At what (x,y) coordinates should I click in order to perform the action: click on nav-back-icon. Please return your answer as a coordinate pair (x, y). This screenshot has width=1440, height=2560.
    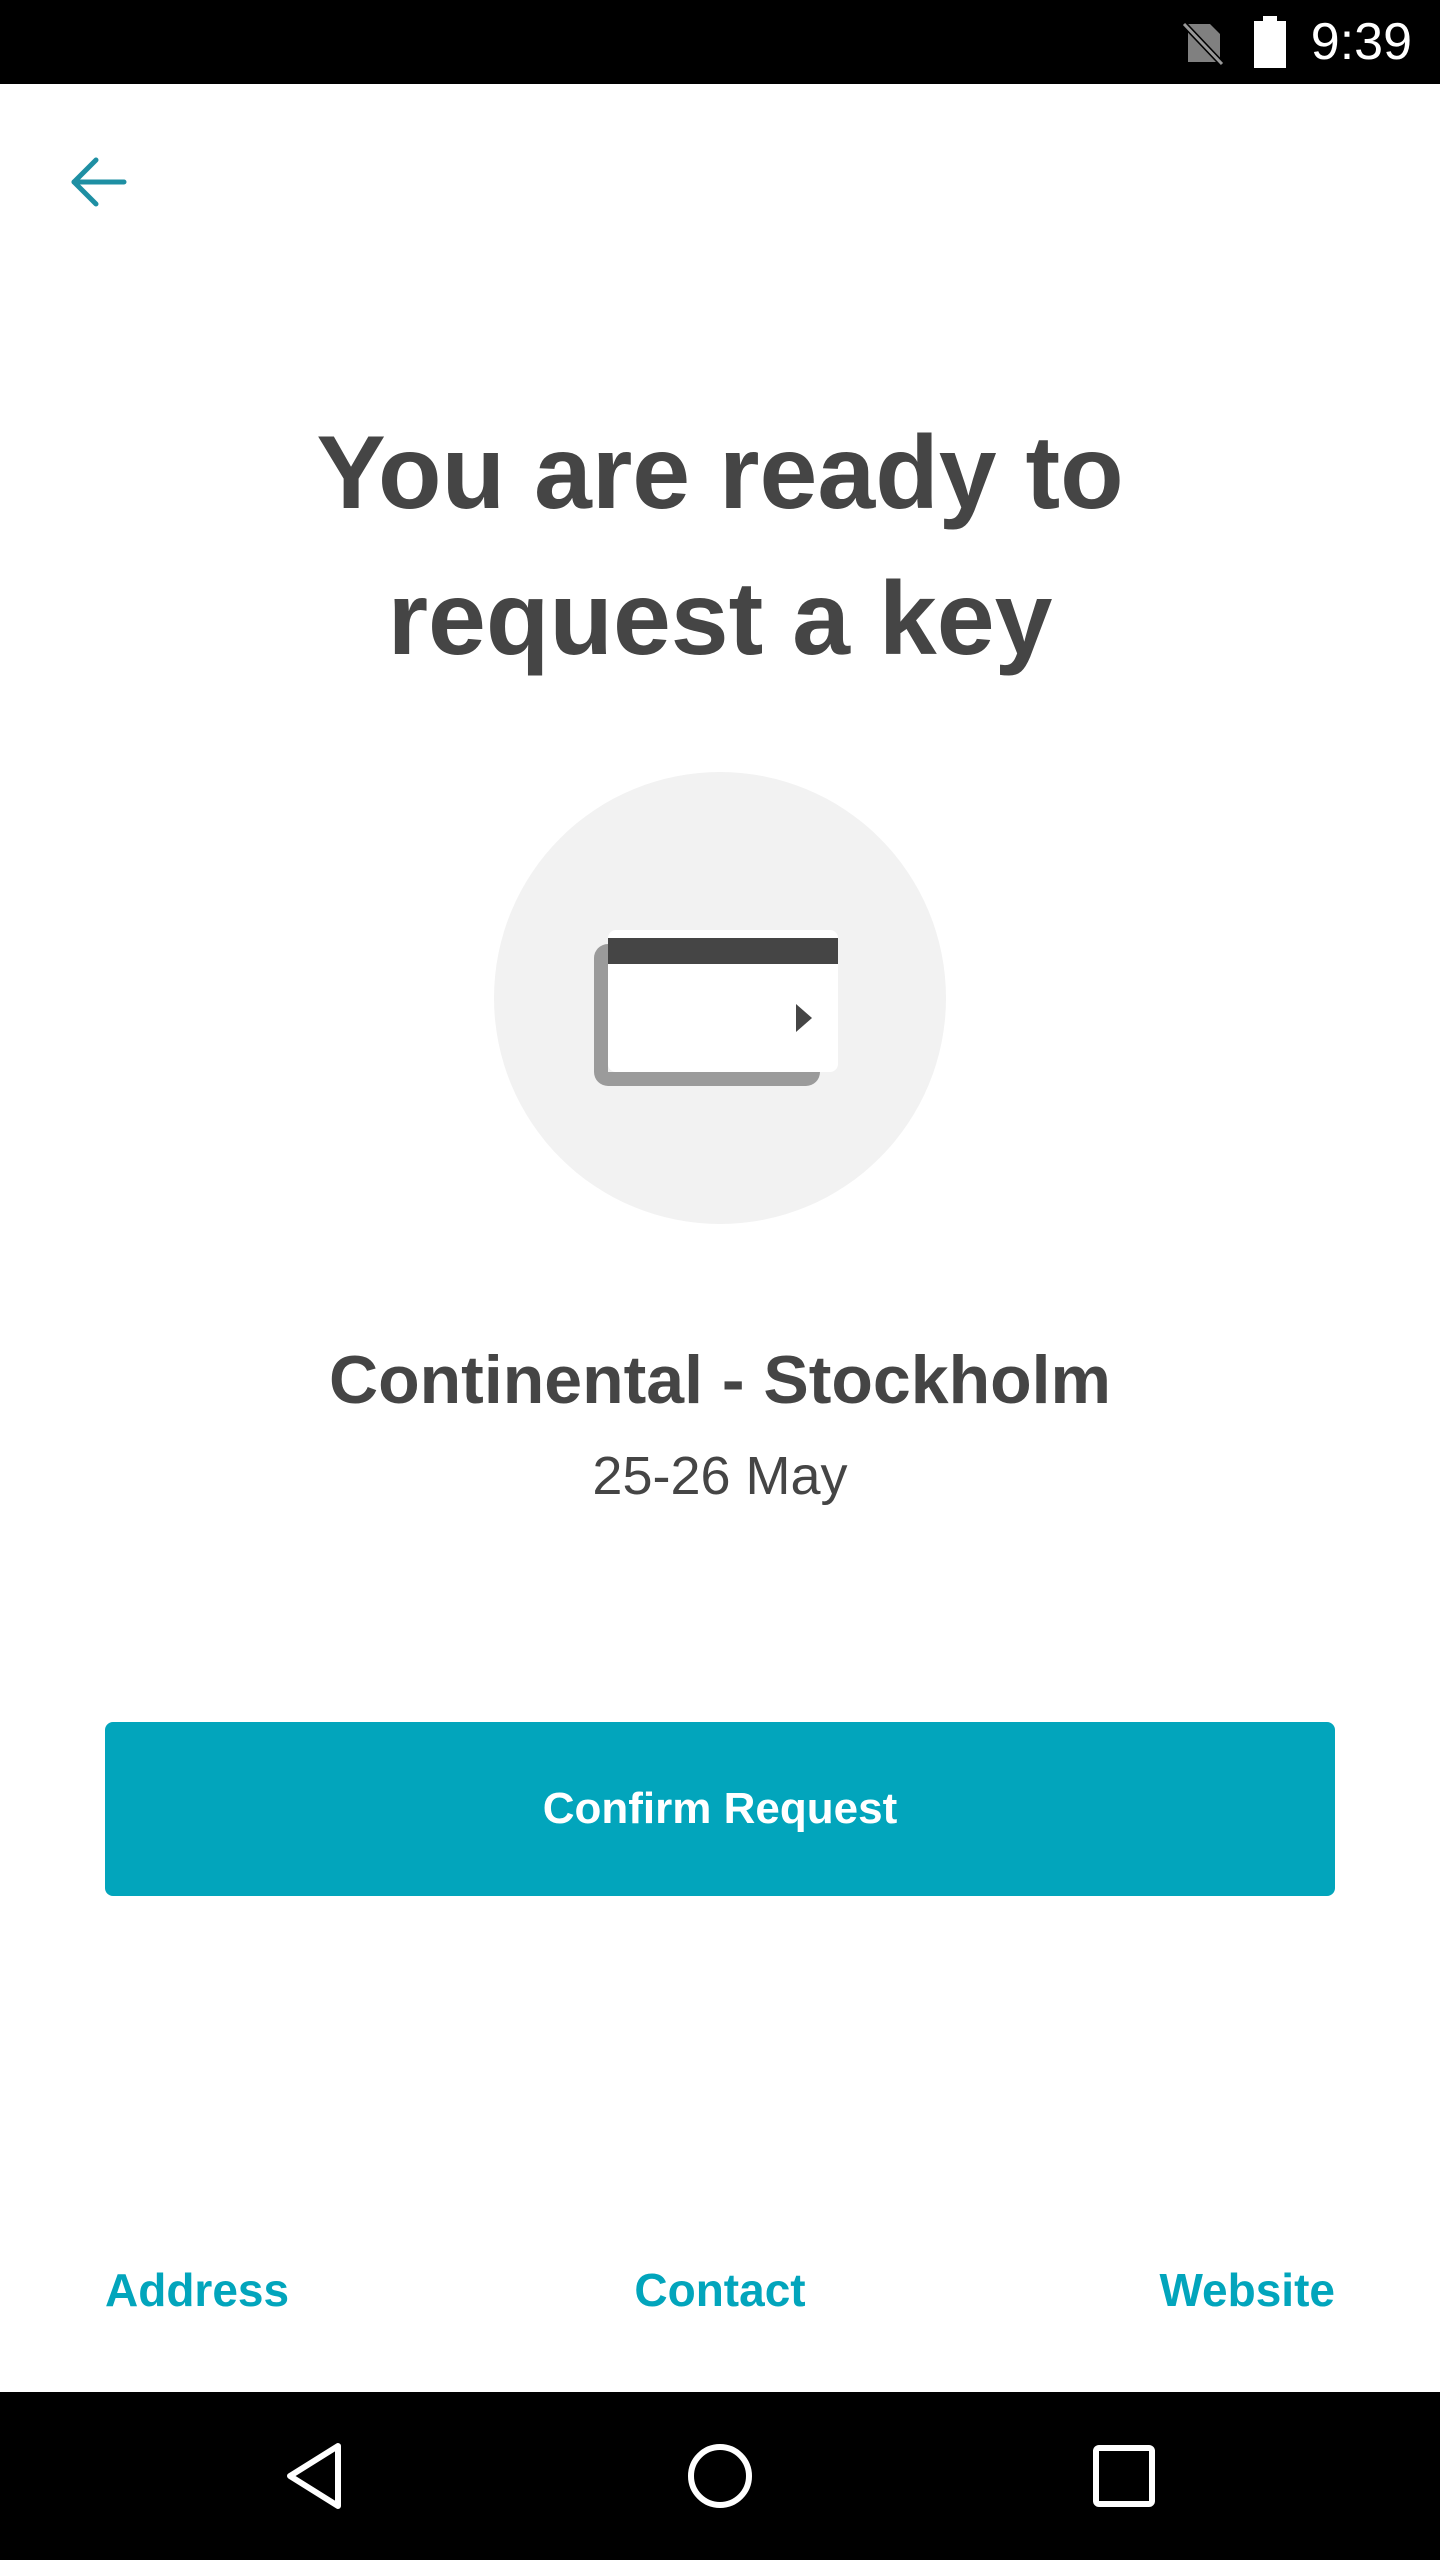
    Looking at the image, I should click on (316, 2476).